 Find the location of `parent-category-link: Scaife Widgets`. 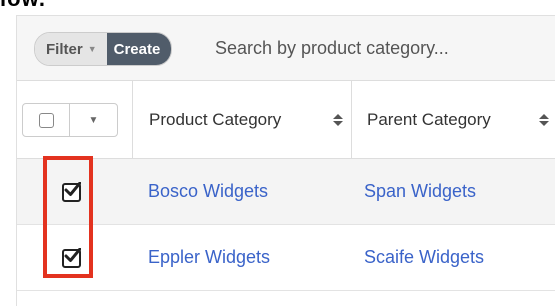

parent-category-link: Scaife Widgets is located at coordinates (424, 257).